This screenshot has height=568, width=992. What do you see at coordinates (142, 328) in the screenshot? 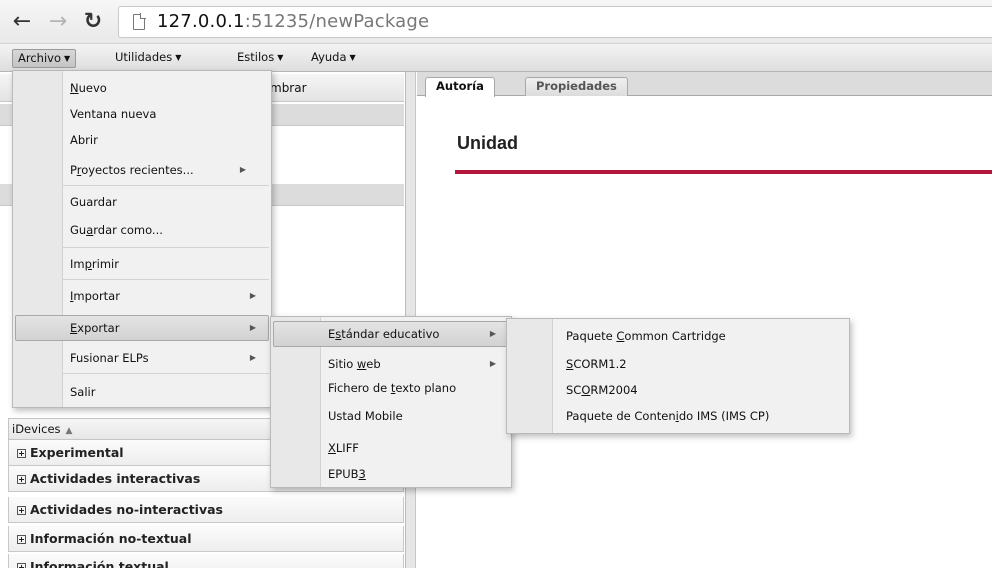
I see `menu-item-exportar: Exportar ▶` at bounding box center [142, 328].